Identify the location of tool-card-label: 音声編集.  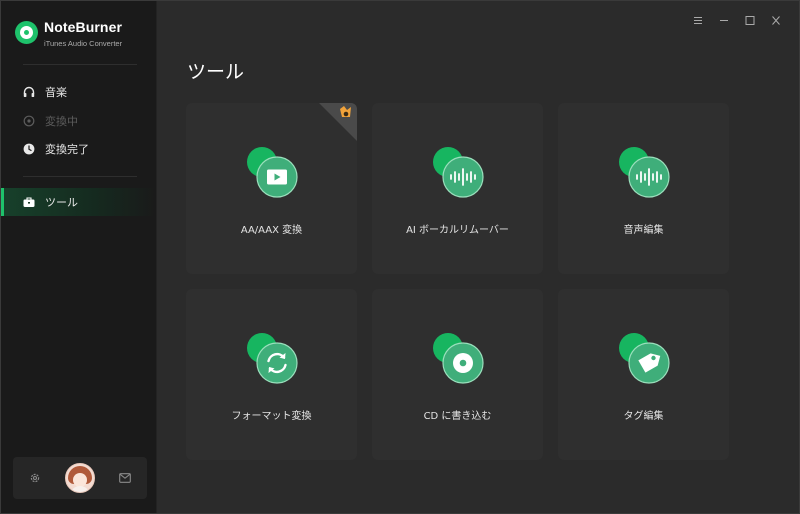
(643, 230).